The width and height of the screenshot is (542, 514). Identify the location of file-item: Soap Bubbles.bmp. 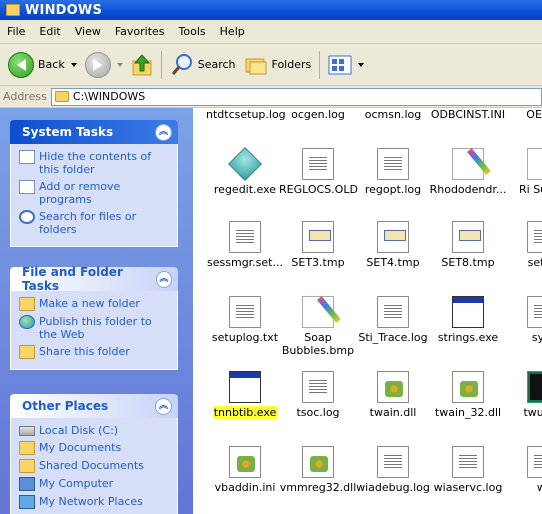
(318, 326).